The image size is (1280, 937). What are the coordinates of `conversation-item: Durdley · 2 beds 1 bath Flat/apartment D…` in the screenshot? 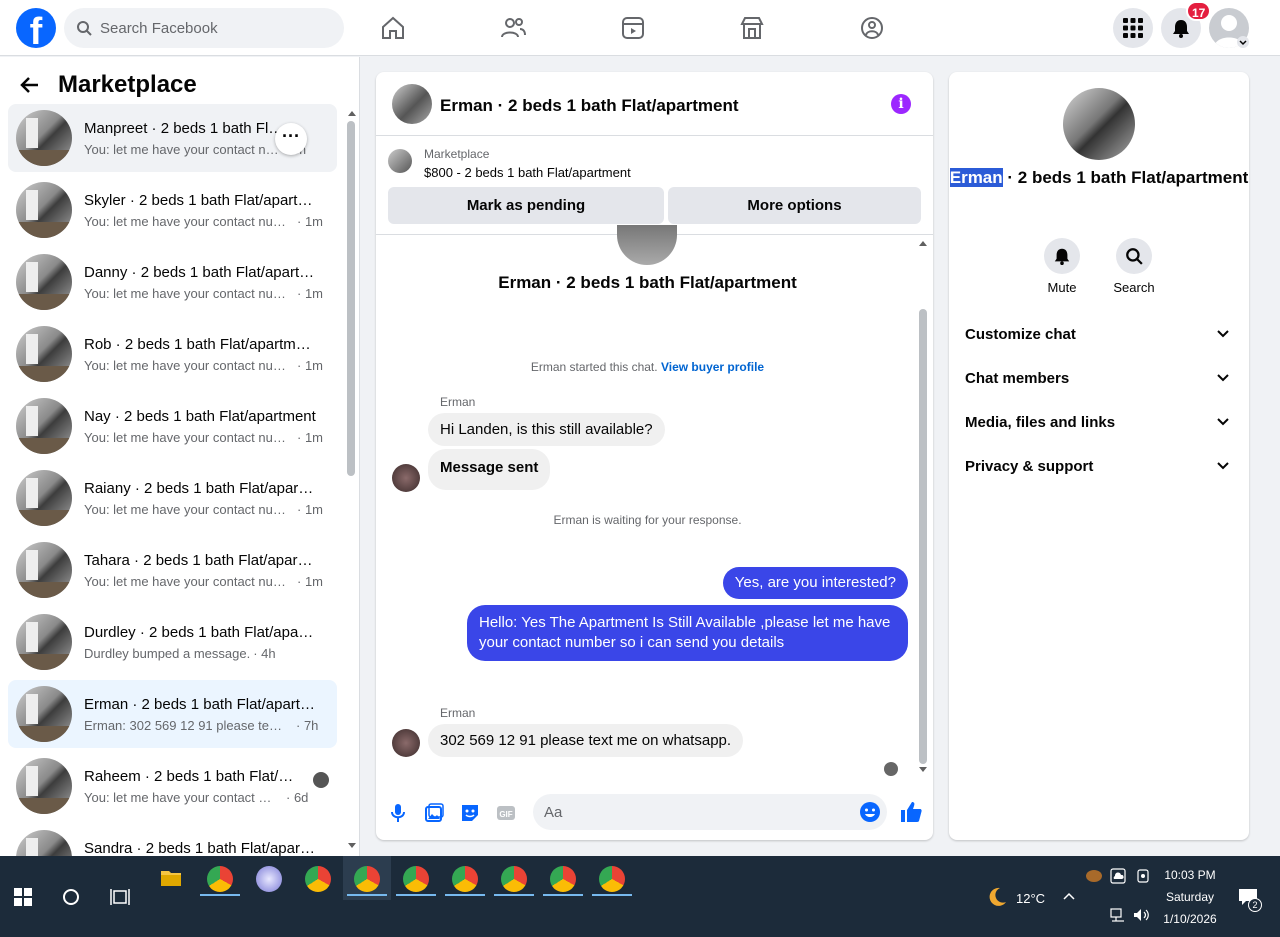 It's located at (172, 642).